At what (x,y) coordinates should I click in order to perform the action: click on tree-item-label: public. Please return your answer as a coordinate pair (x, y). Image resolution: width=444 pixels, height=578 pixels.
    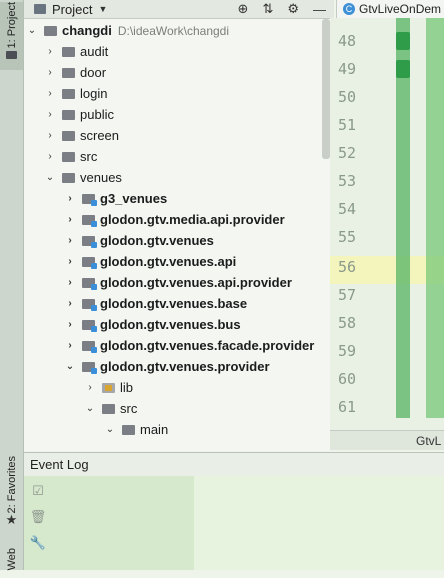
    Looking at the image, I should click on (97, 114).